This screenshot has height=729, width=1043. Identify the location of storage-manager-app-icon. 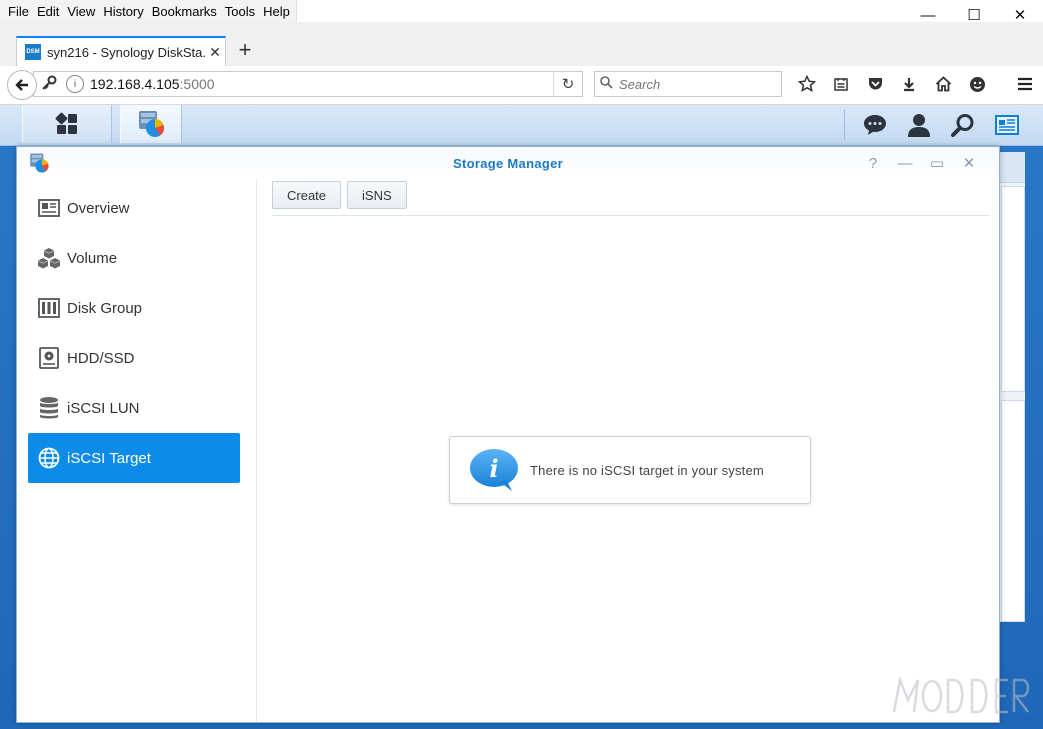
(152, 124).